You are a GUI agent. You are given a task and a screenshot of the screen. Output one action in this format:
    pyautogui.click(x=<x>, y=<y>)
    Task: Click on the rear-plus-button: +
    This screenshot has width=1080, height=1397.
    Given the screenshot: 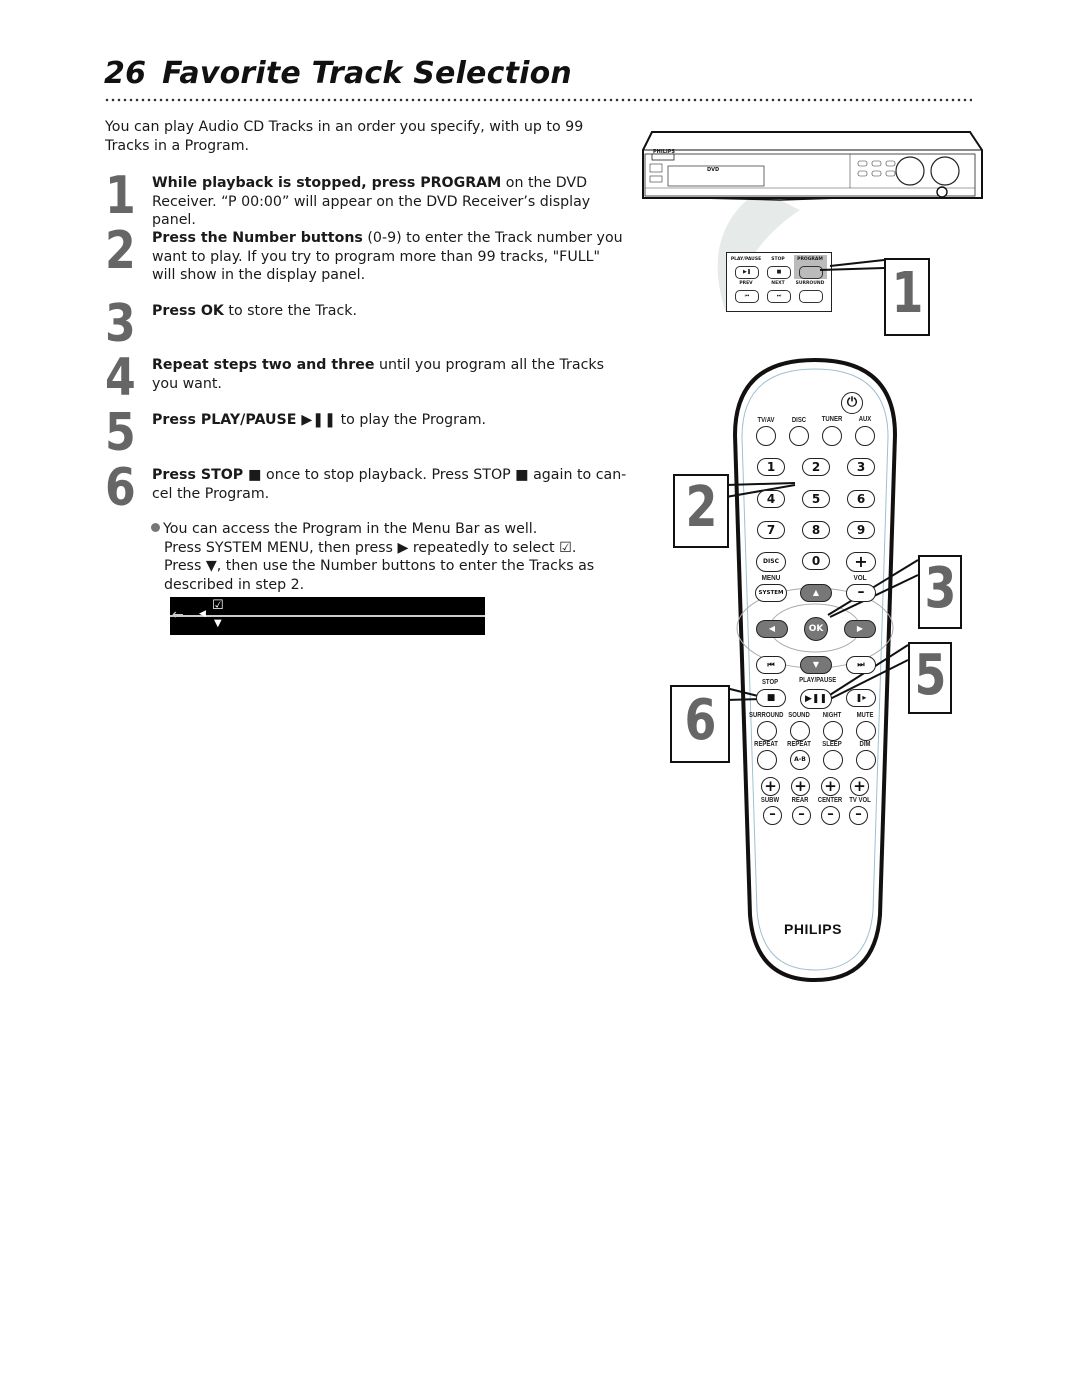 What is the action you would take?
    pyautogui.click(x=800, y=786)
    